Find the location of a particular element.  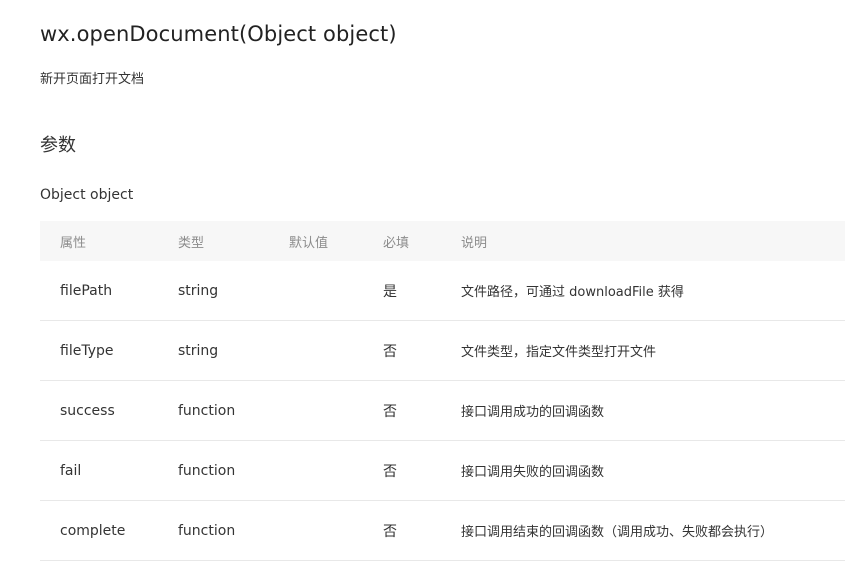

header-cell-required: 必填 is located at coordinates (396, 243).